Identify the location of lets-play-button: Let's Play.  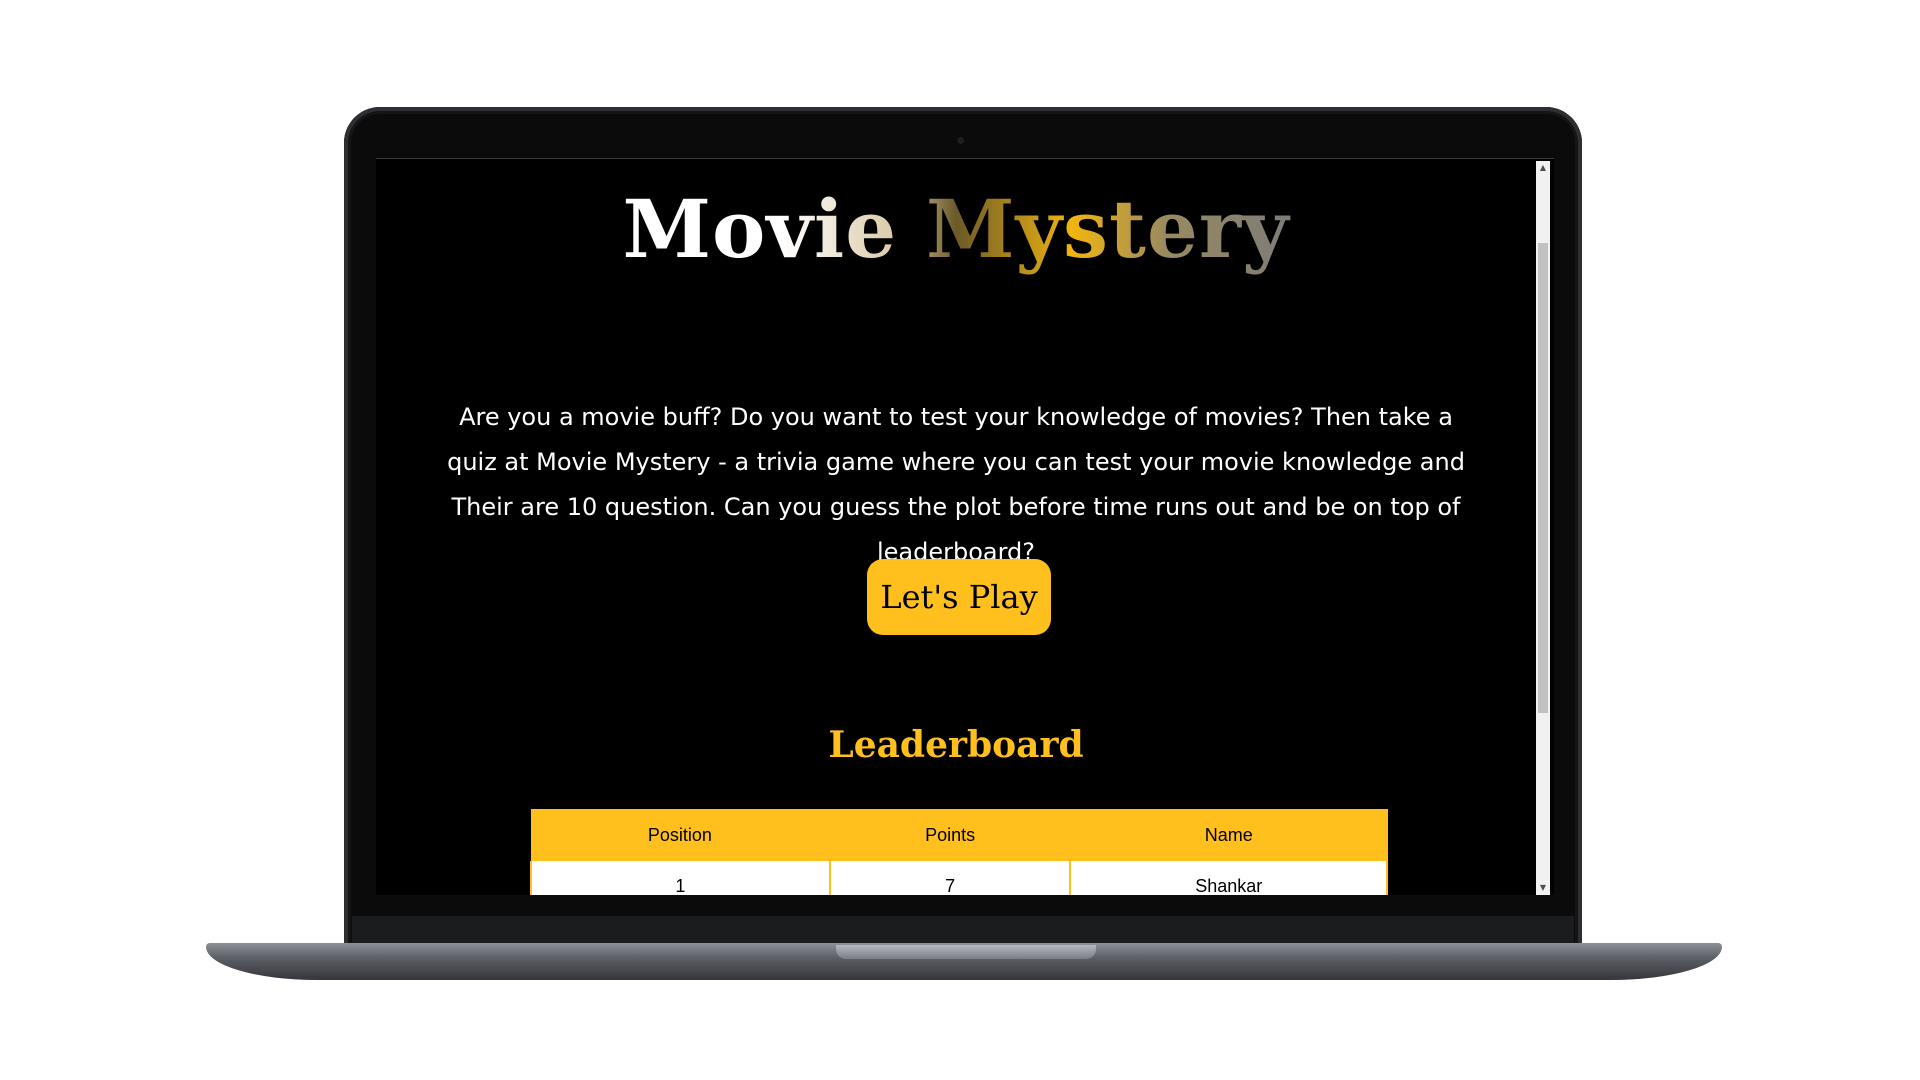
(959, 597).